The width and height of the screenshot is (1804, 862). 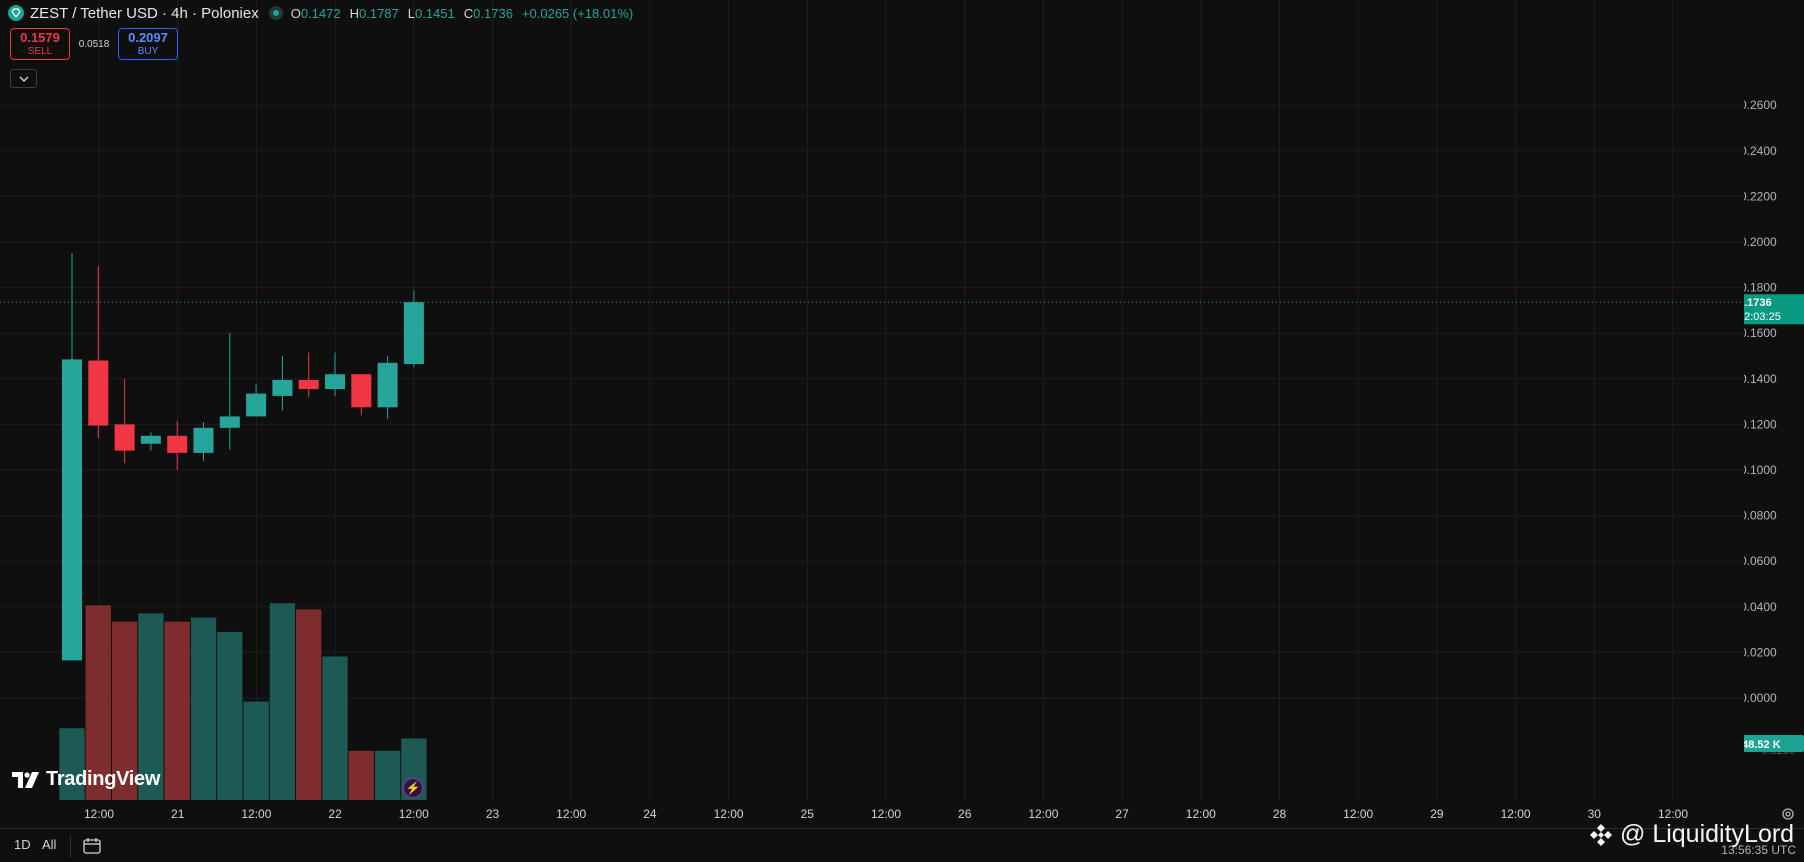 What do you see at coordinates (1122, 814) in the screenshot?
I see `time-tick-label: 27` at bounding box center [1122, 814].